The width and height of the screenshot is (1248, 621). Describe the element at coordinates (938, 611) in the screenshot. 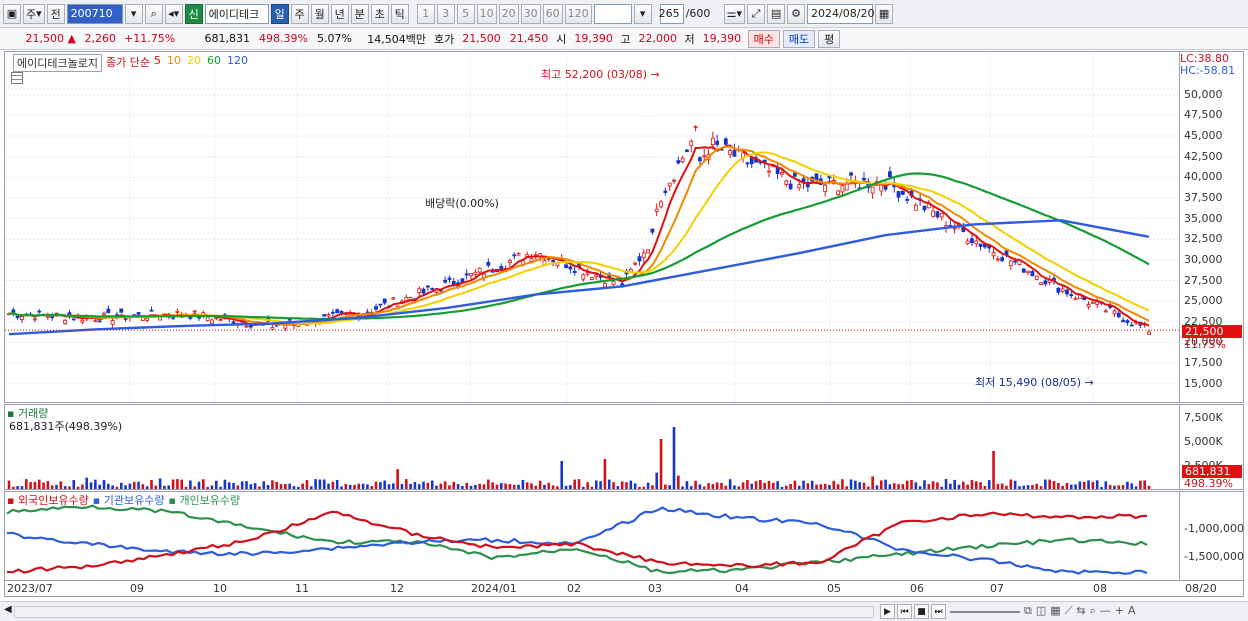

I see `forward-icon: ⏭` at that location.